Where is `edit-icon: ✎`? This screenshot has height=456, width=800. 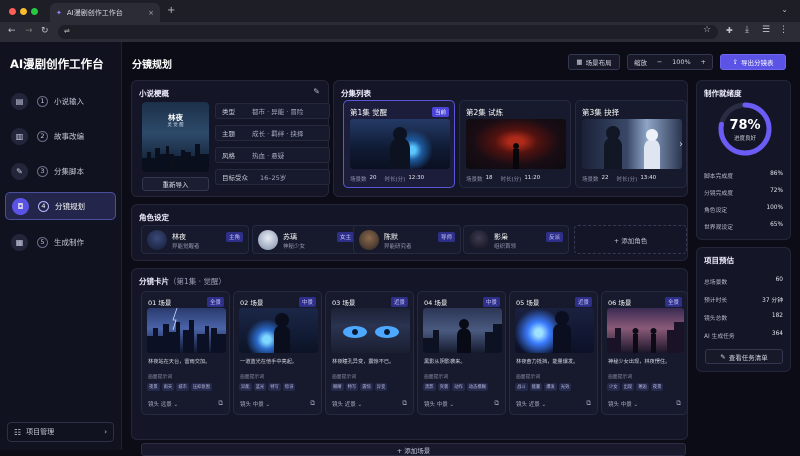 edit-icon: ✎ is located at coordinates (316, 91).